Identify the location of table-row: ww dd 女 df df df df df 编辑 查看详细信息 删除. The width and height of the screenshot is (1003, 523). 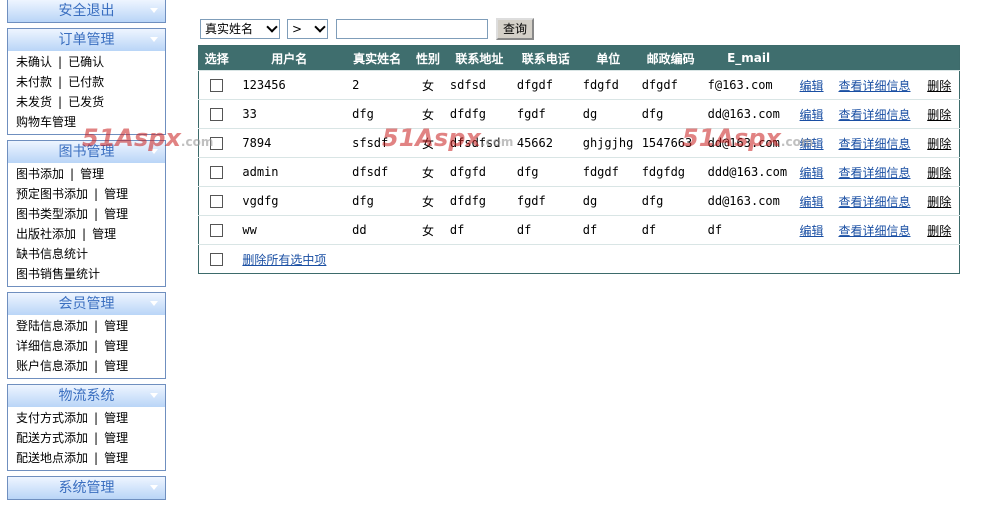
(579, 230).